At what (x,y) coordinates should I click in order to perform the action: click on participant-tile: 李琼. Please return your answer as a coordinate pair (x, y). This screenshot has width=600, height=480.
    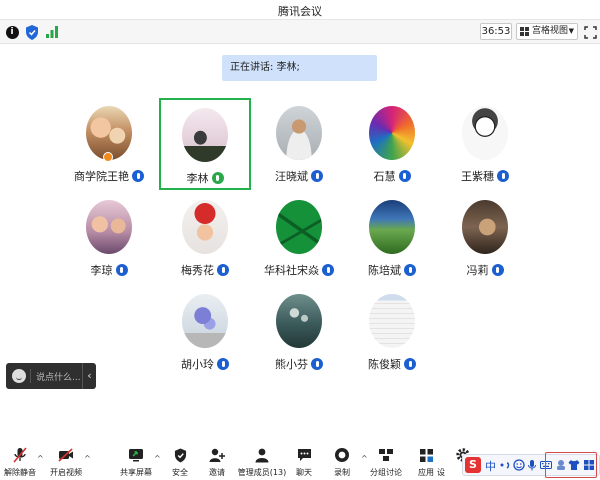
    Looking at the image, I should click on (109, 236).